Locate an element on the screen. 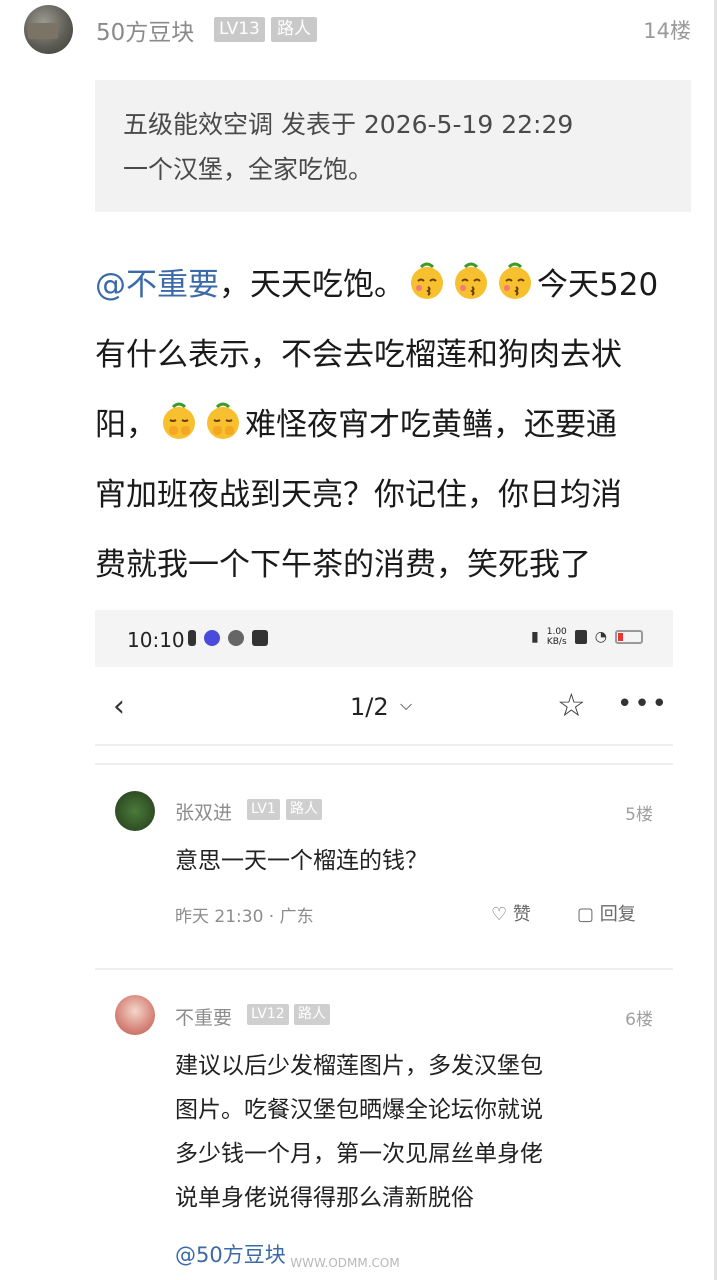 This screenshot has width=717, height=1280. body-line-2: 有什么表示，不会去吃榴莲和狗肉去状 is located at coordinates (358, 355).